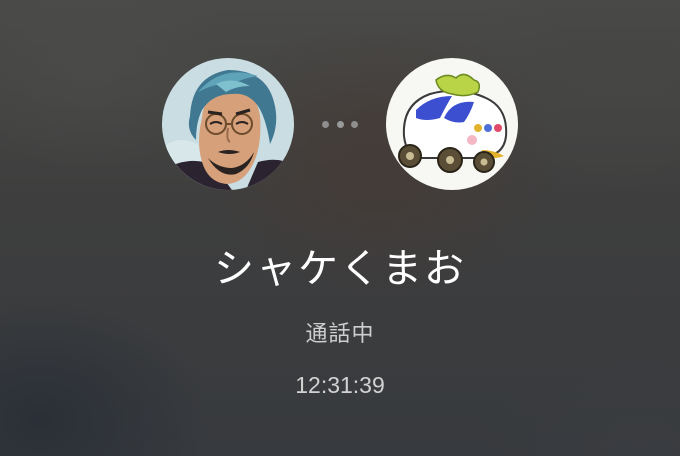  I want to click on call-duration: 12:31:39, so click(340, 385).